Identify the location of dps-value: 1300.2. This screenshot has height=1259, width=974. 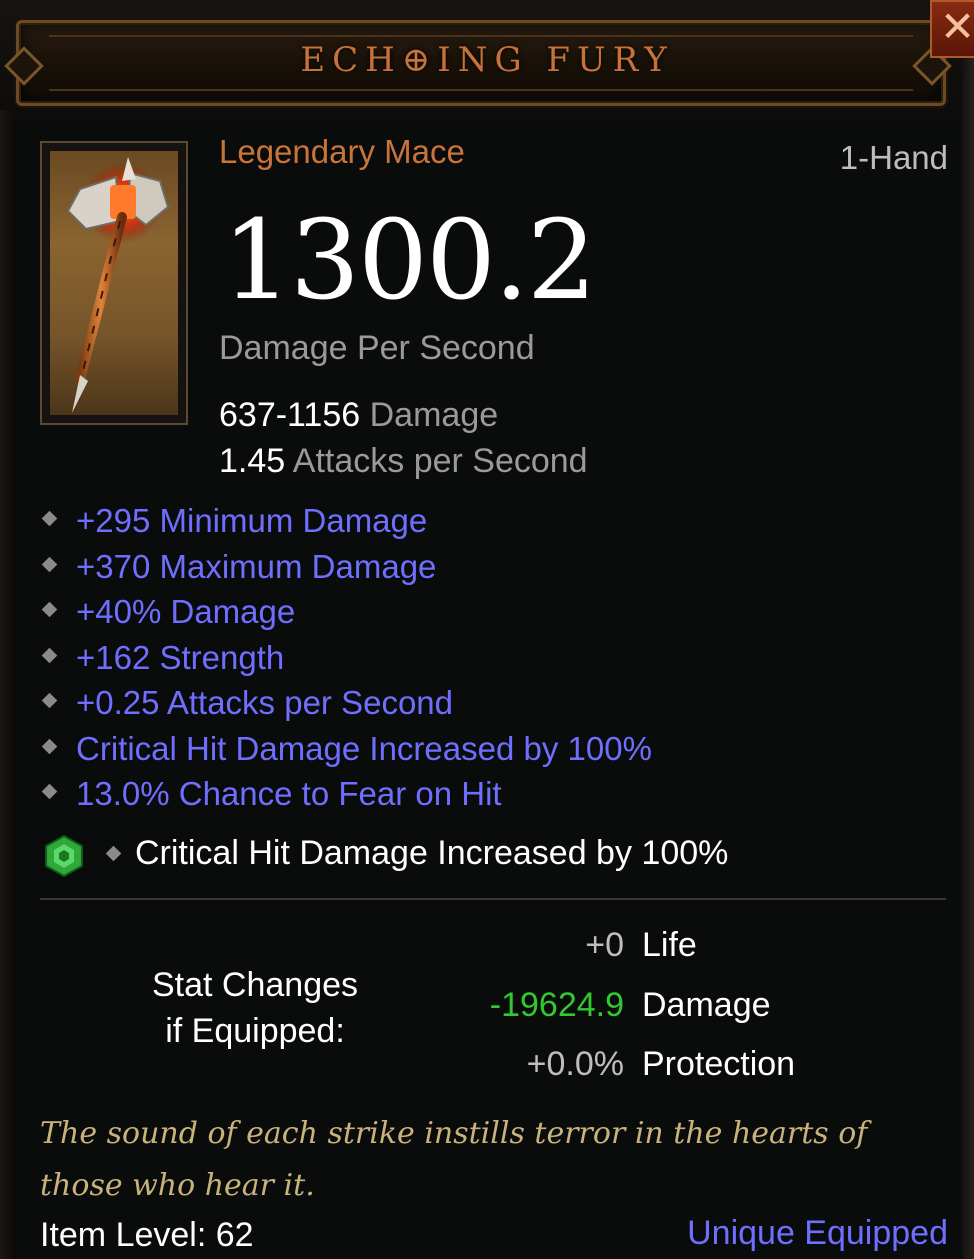
(409, 260).